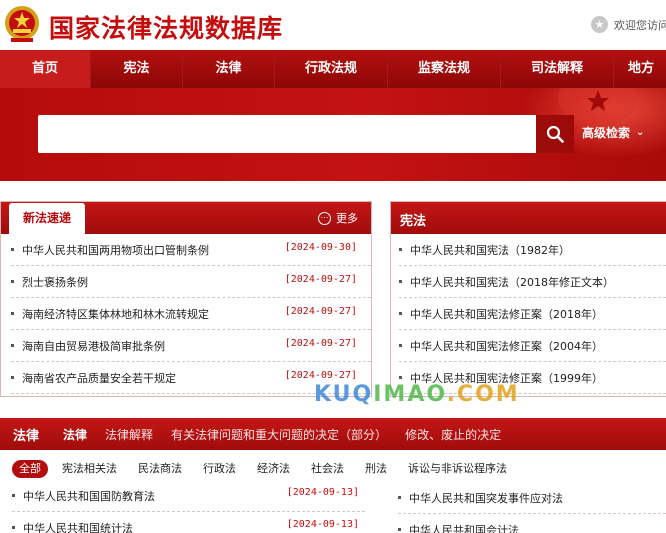 The width and height of the screenshot is (666, 533). Describe the element at coordinates (538, 250) in the screenshot. I see `item-title: 中华人民共和国宪法（1982年）` at that location.